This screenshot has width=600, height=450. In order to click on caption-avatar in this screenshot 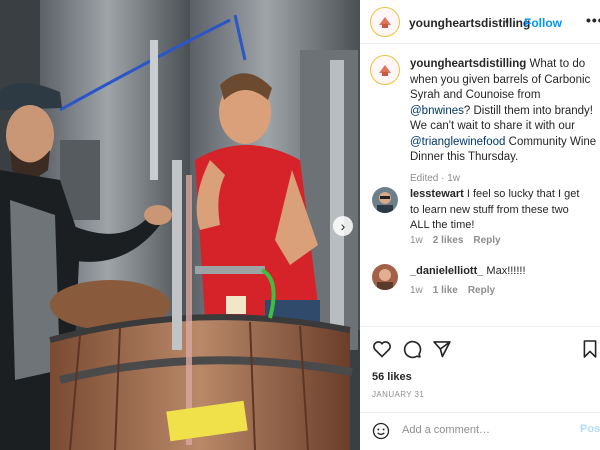, I will do `click(385, 70)`.